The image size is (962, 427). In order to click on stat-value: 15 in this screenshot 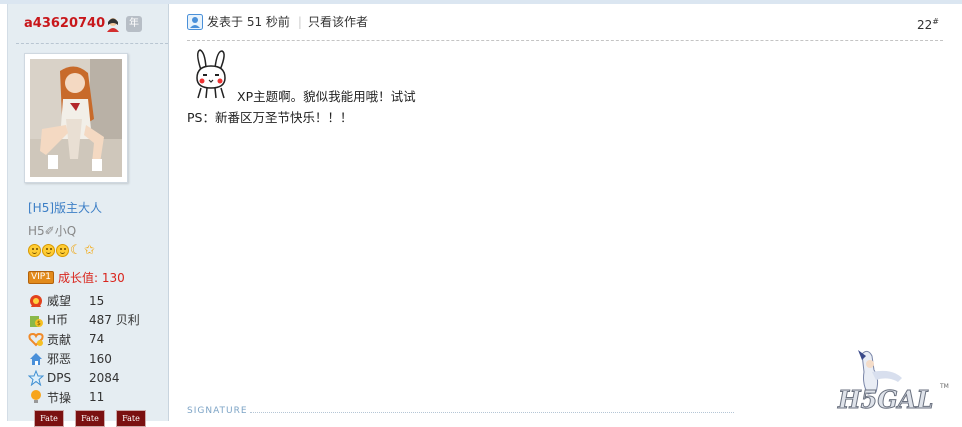, I will do `click(97, 300)`.